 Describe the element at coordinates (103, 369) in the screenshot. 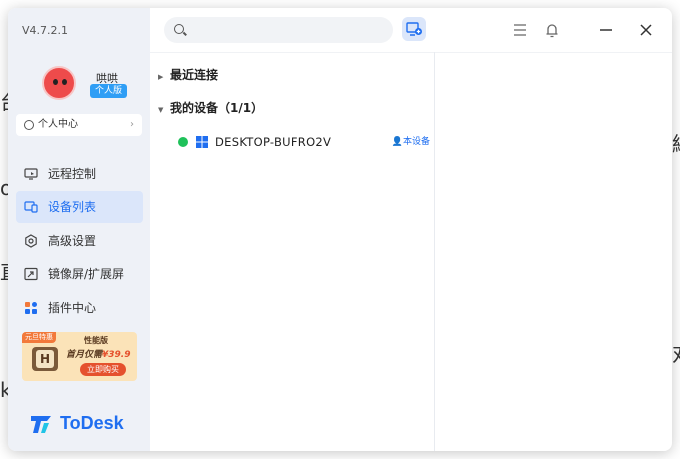

I see `buy-now-button: 立即购买` at that location.